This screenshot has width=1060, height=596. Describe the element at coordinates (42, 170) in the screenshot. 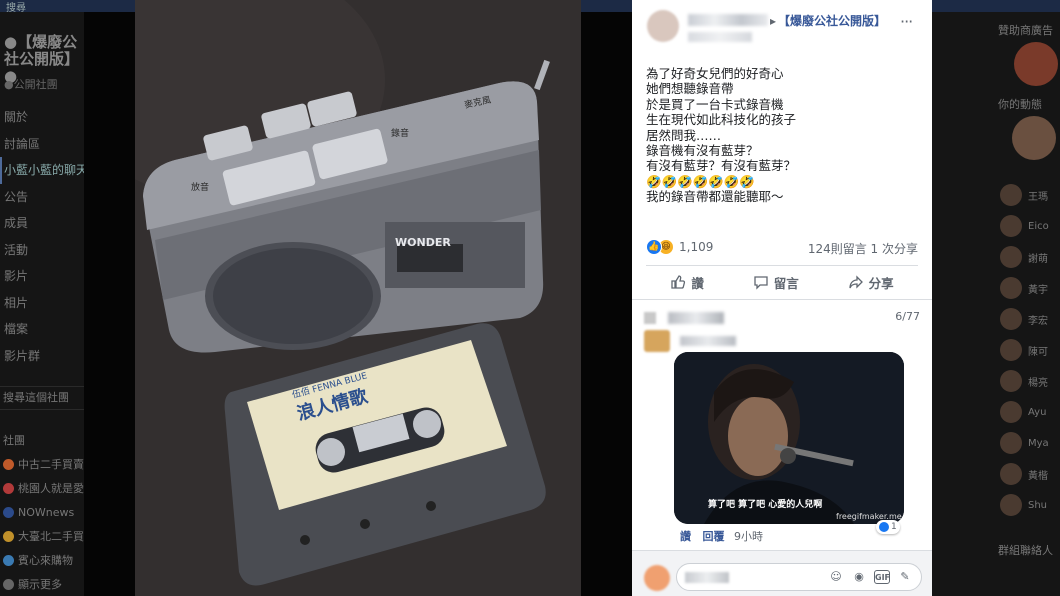

I see `background-nav-item: 小藍小藍的聊天室` at that location.